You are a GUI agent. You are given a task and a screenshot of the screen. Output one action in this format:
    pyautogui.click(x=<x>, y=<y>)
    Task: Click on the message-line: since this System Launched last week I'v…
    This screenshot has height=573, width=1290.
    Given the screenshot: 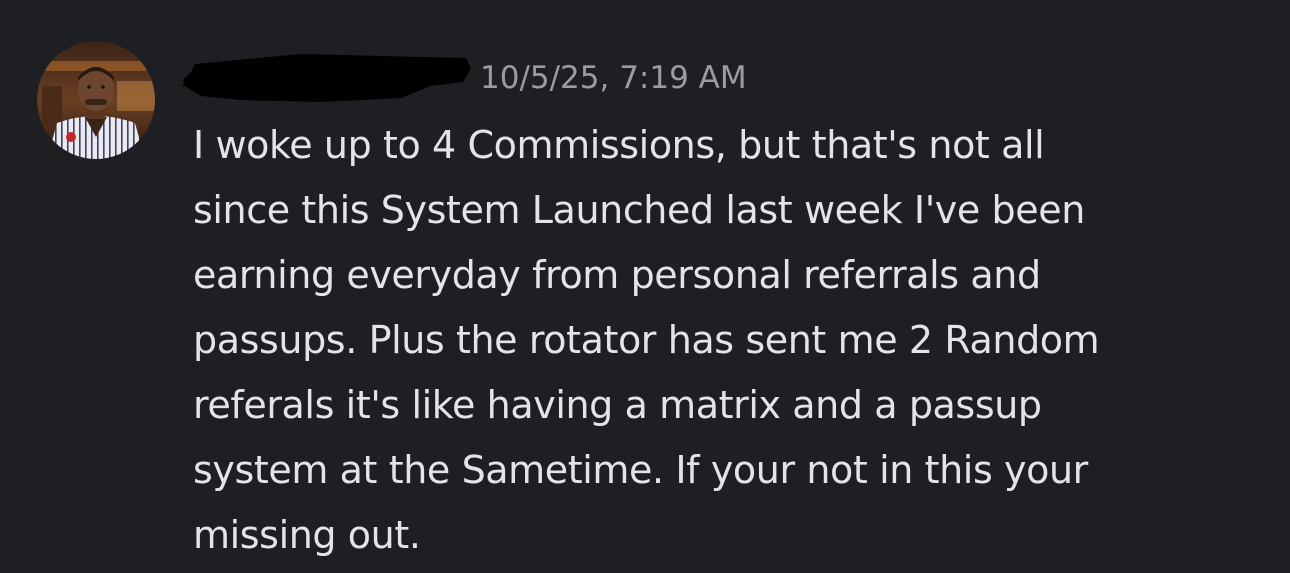 What is the action you would take?
    pyautogui.click(x=639, y=210)
    